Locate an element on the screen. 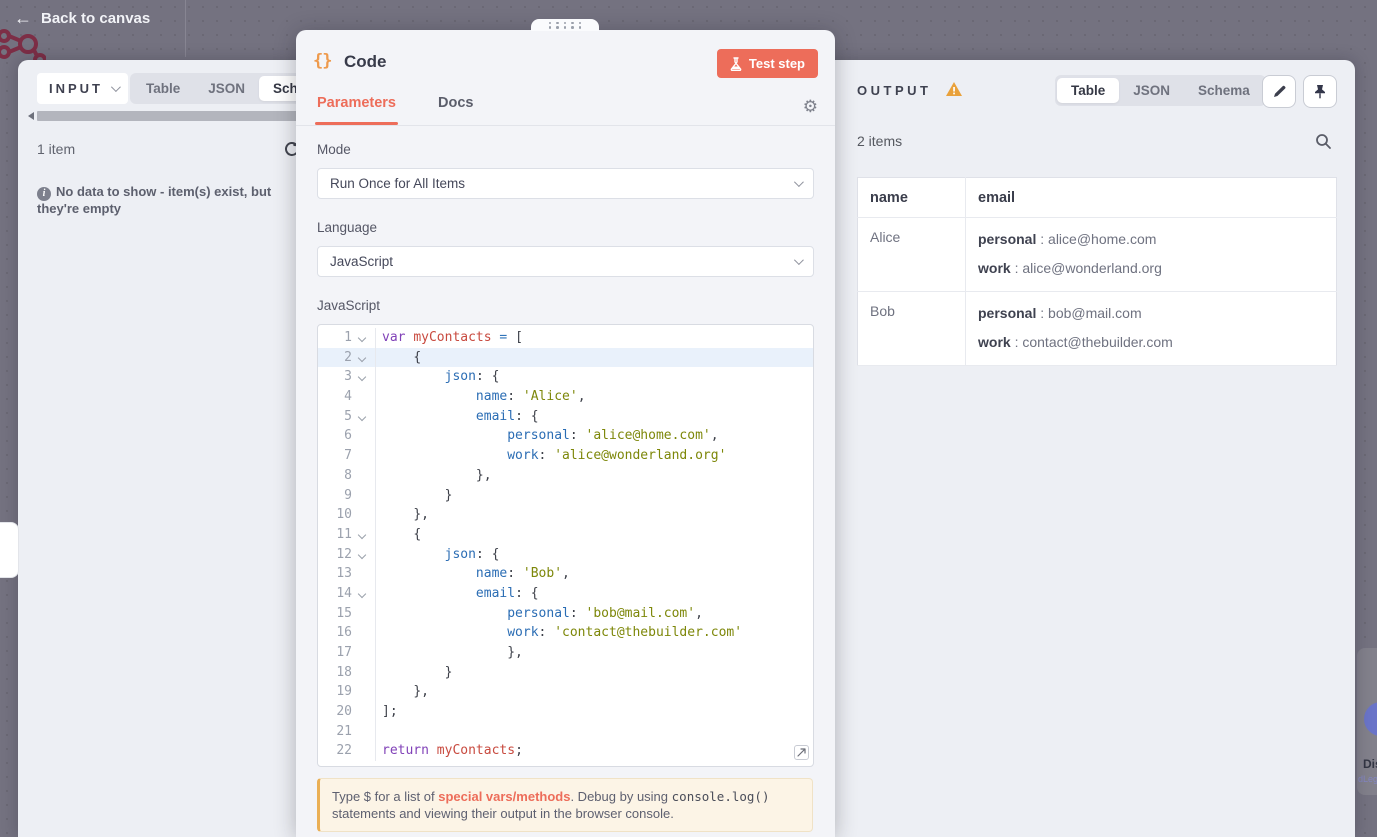 The image size is (1377, 837). input-label: INPUT is located at coordinates (76, 88).